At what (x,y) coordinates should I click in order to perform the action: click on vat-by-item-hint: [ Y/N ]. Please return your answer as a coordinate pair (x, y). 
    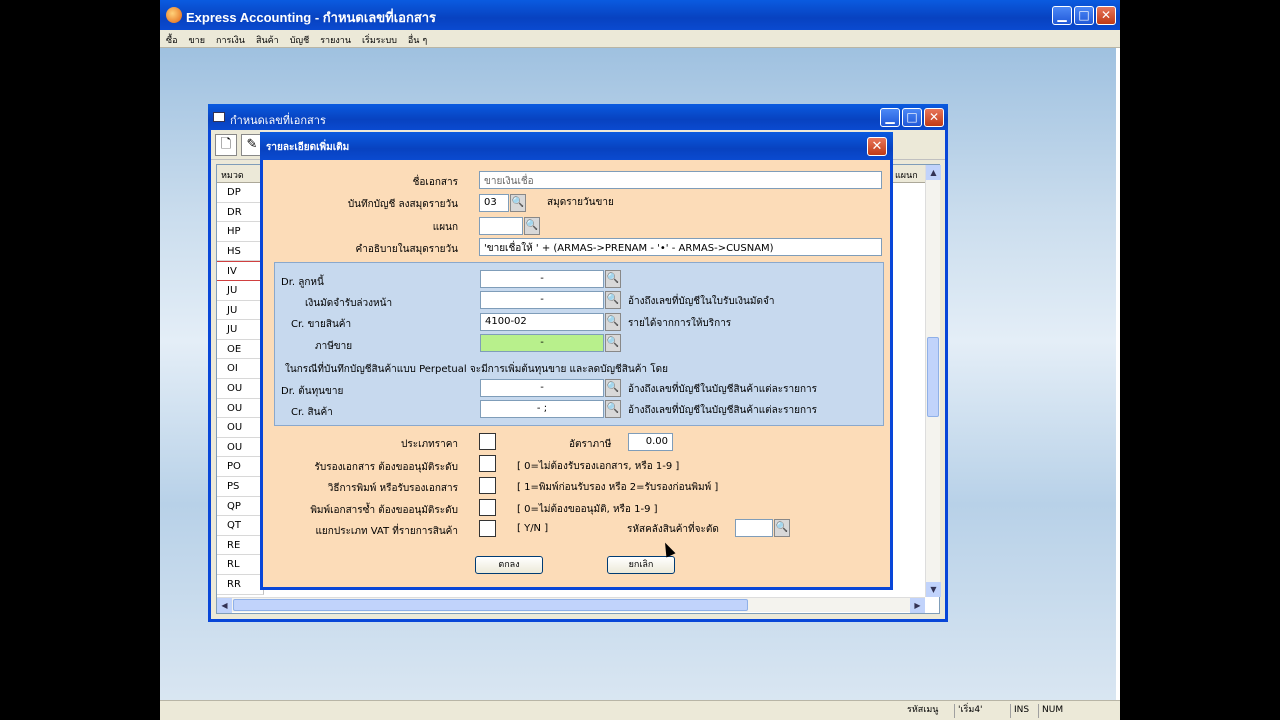
    Looking at the image, I should click on (533, 528).